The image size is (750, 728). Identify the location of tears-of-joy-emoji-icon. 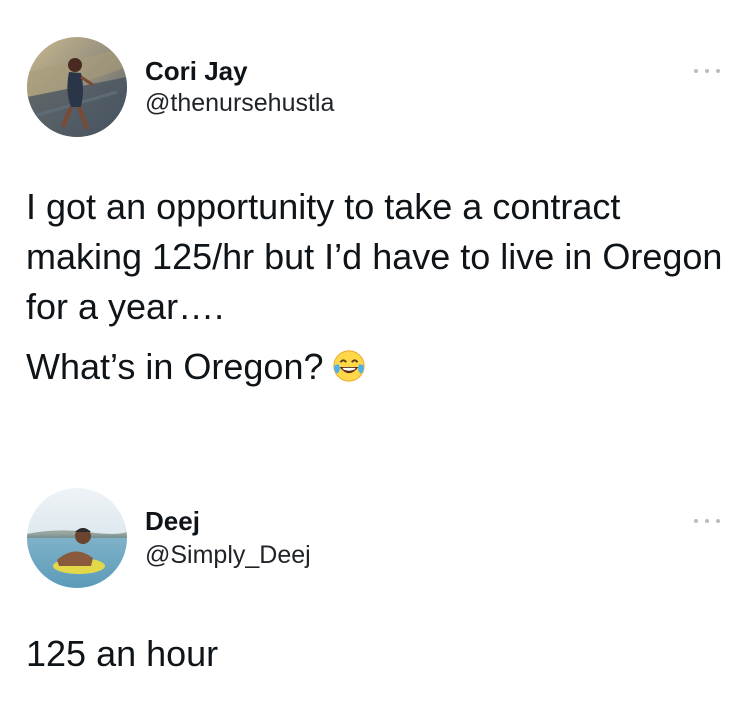
(348, 366).